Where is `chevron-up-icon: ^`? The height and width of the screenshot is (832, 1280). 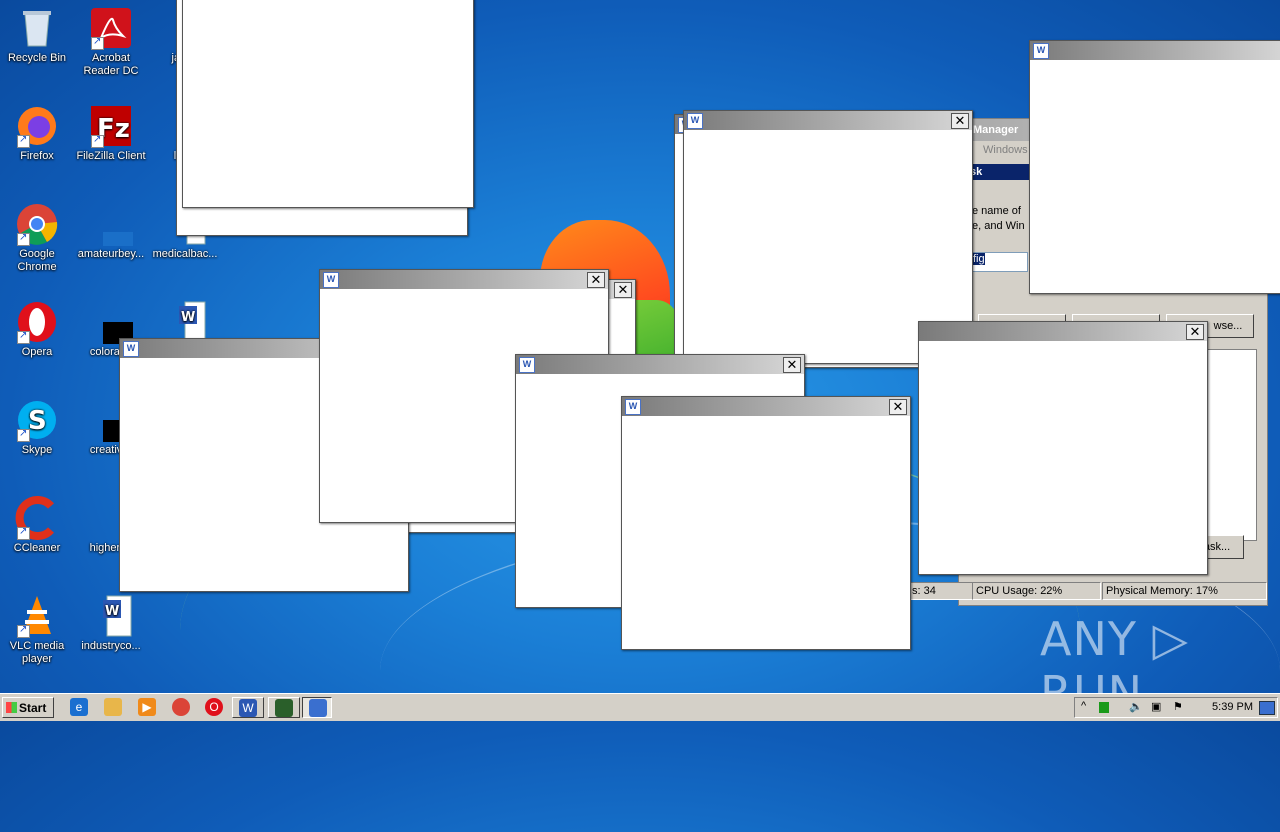 chevron-up-icon: ^ is located at coordinates (1083, 706).